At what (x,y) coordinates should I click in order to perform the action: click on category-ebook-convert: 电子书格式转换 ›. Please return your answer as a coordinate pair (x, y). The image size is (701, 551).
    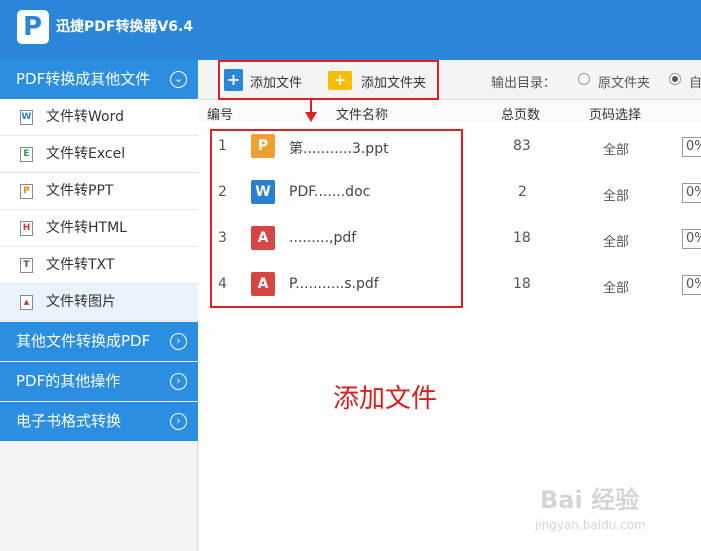
    Looking at the image, I should click on (99, 421).